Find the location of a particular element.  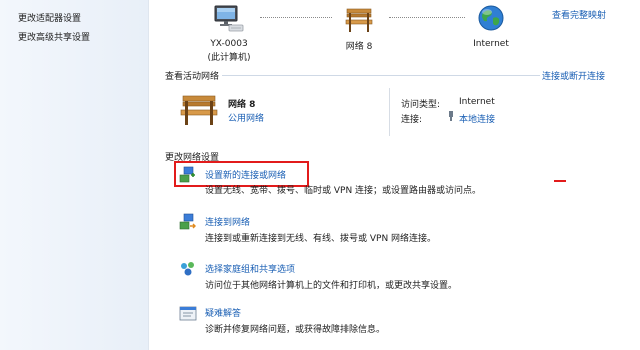

new-connection-icon is located at coordinates (187, 174).